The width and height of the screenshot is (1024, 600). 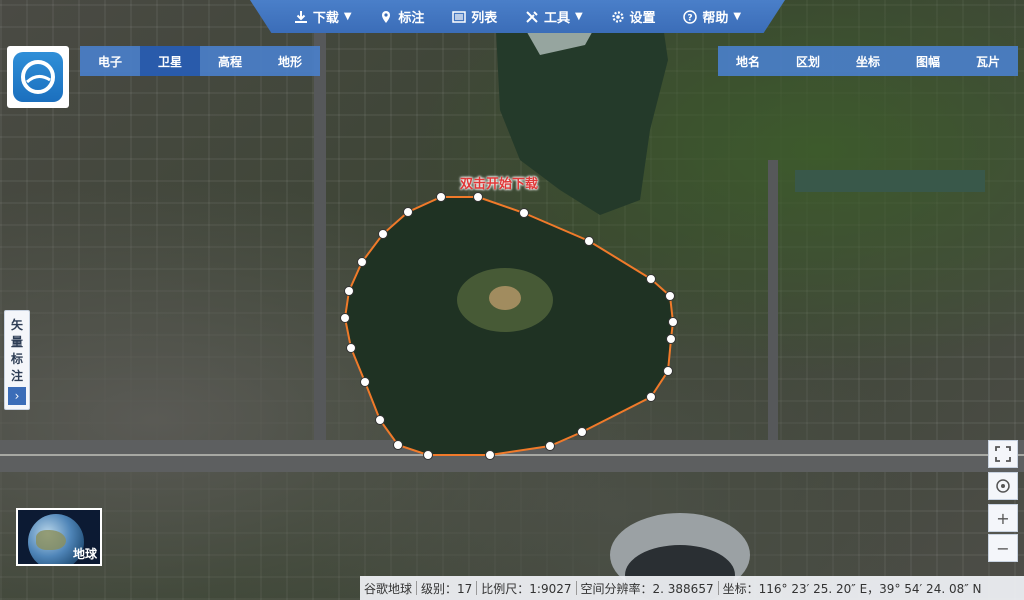 What do you see at coordinates (512, 455) in the screenshot?
I see `road-marking` at bounding box center [512, 455].